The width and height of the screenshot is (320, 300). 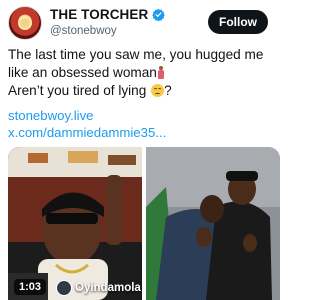 What do you see at coordinates (108, 288) in the screenshot?
I see `uploader-name: Oyindamola` at bounding box center [108, 288].